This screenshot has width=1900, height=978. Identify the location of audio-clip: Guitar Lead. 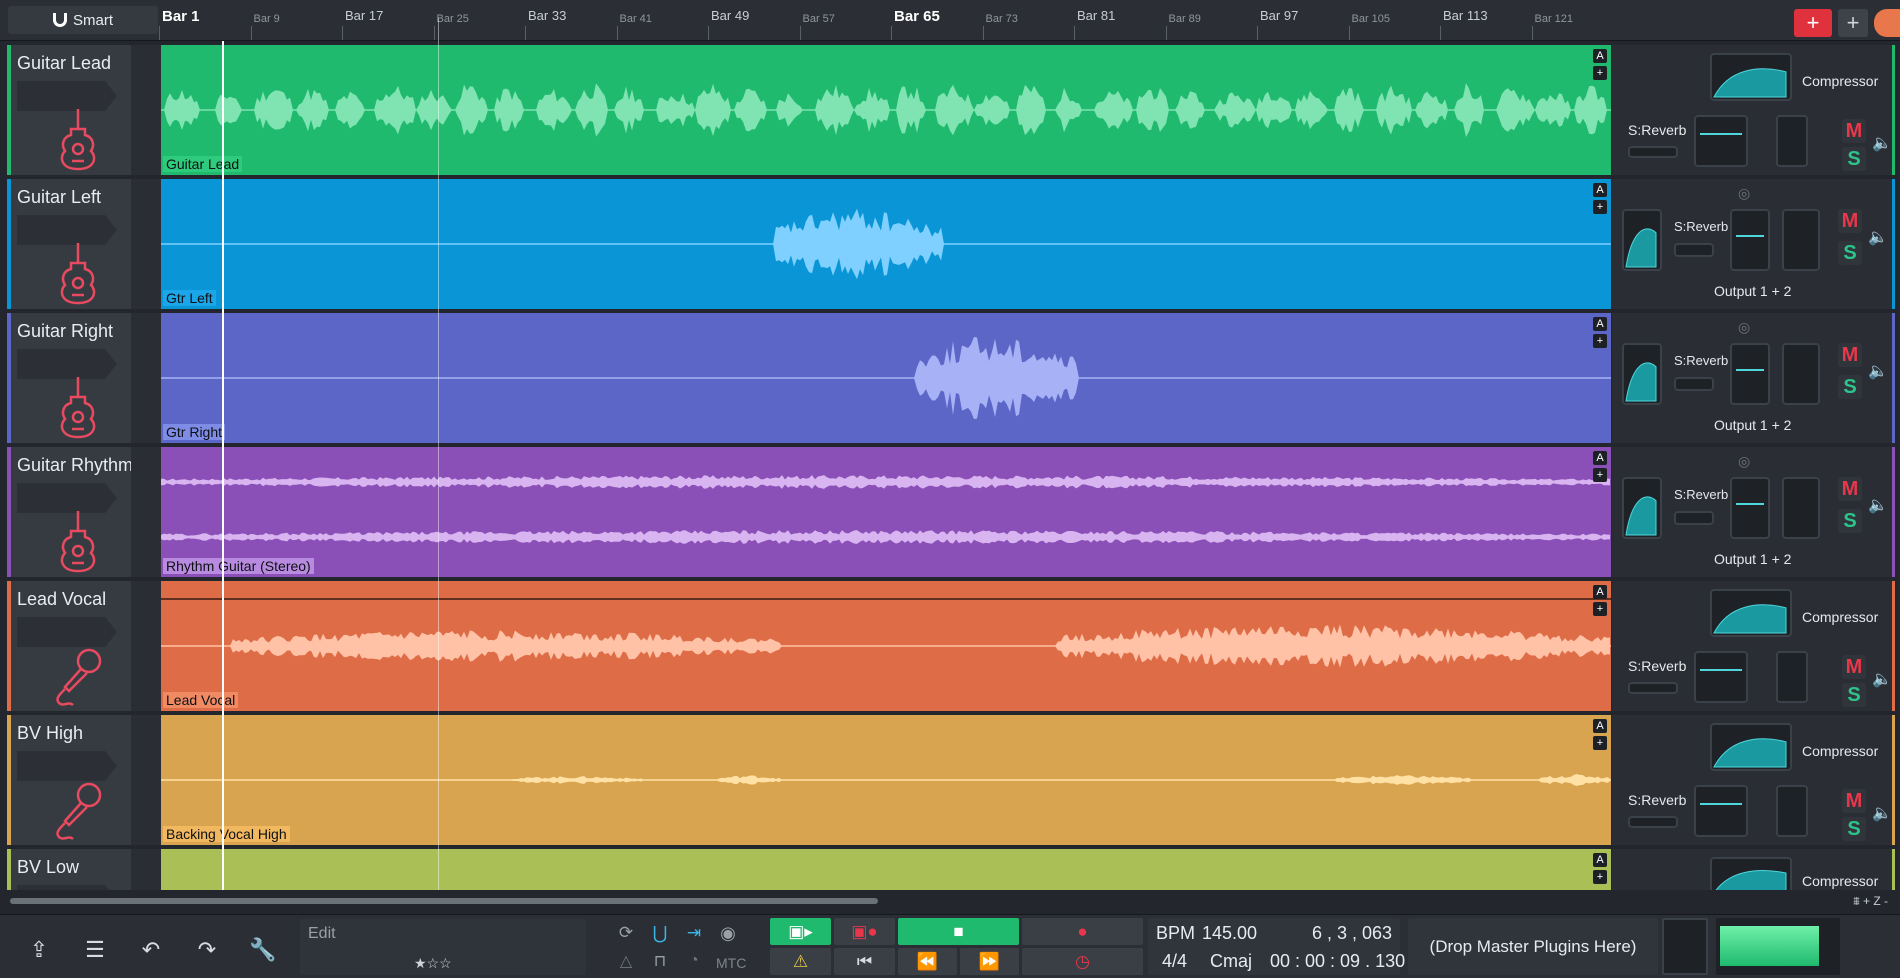
(886, 110).